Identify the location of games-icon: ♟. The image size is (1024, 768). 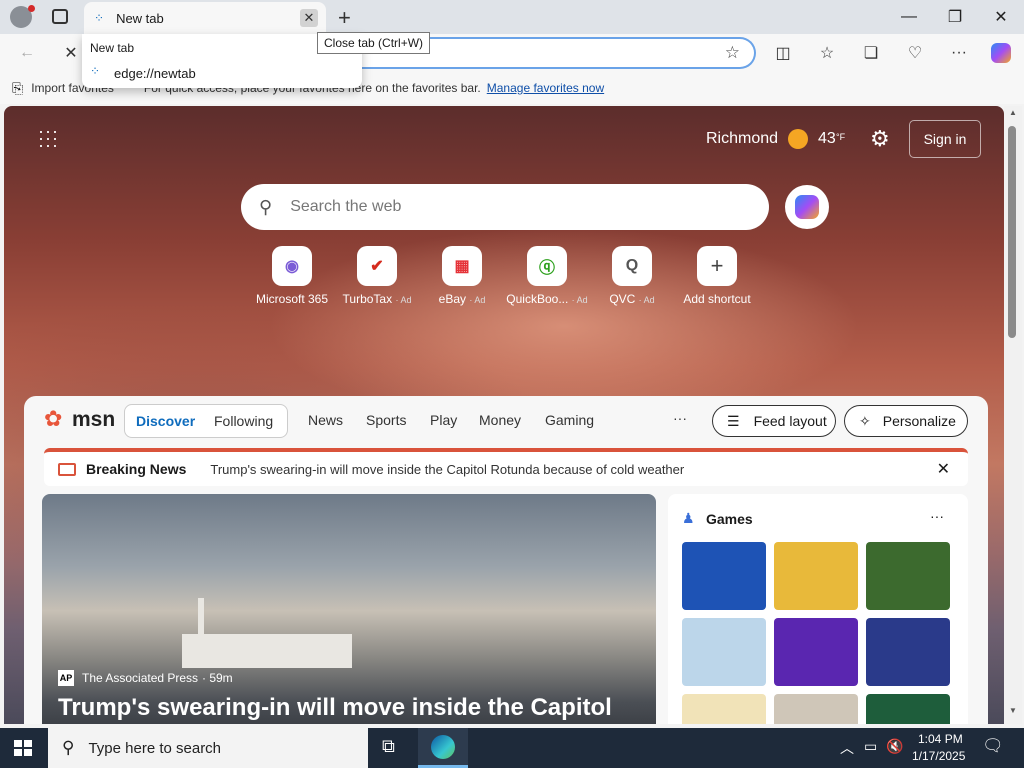
(688, 518).